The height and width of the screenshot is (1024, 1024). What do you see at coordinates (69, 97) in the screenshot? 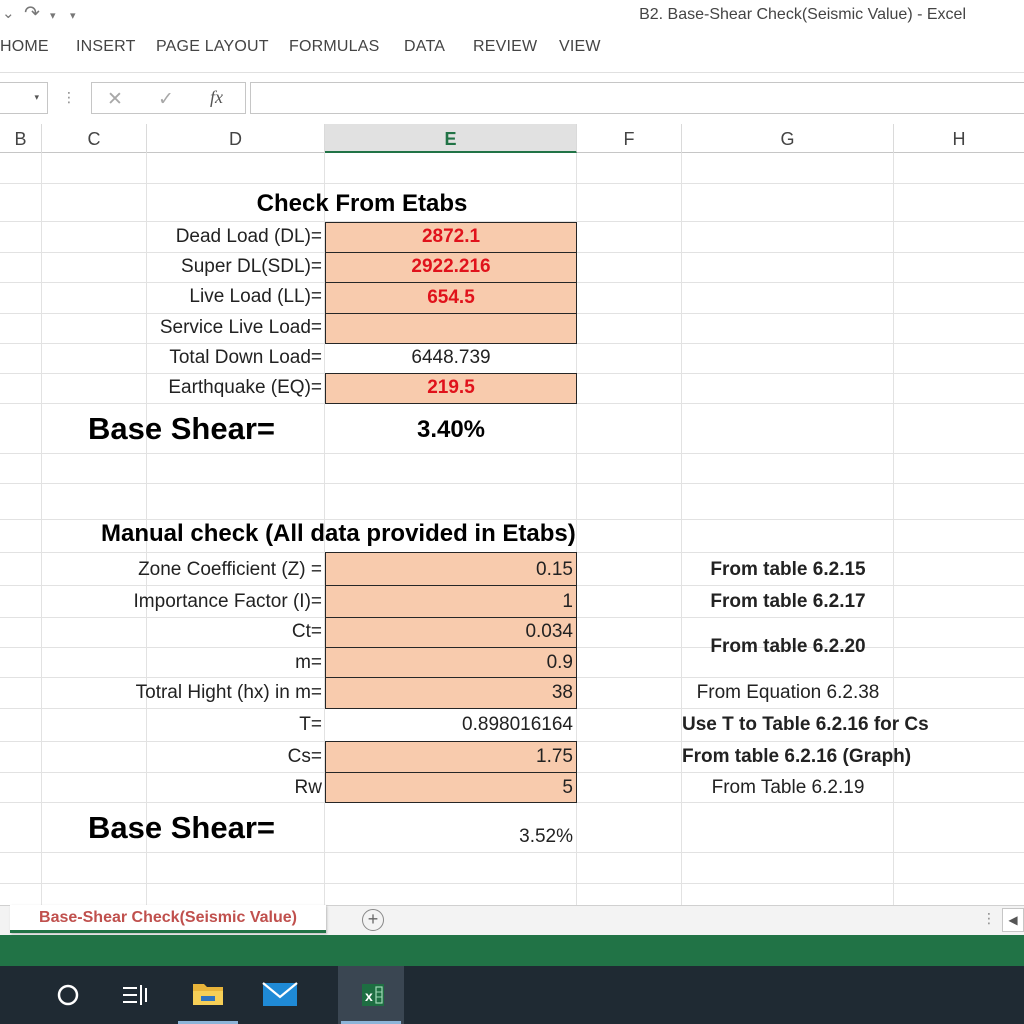
I see `formula-bar-grip-icon: ⋮` at bounding box center [69, 97].